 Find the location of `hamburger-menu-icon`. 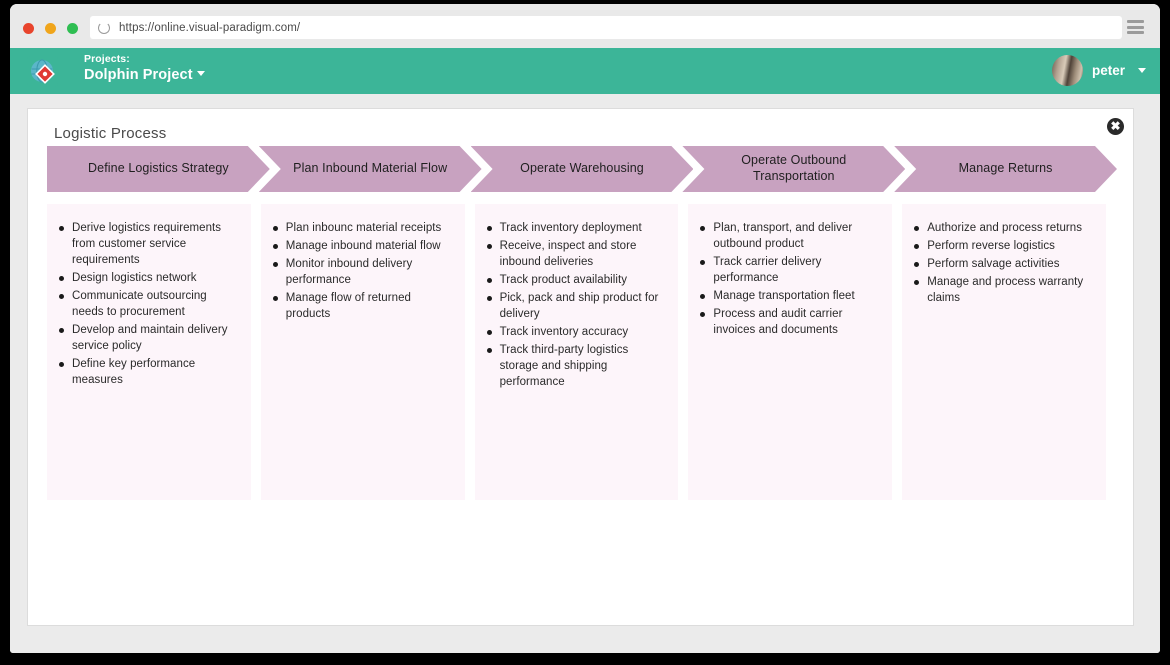

hamburger-menu-icon is located at coordinates (1135, 27).